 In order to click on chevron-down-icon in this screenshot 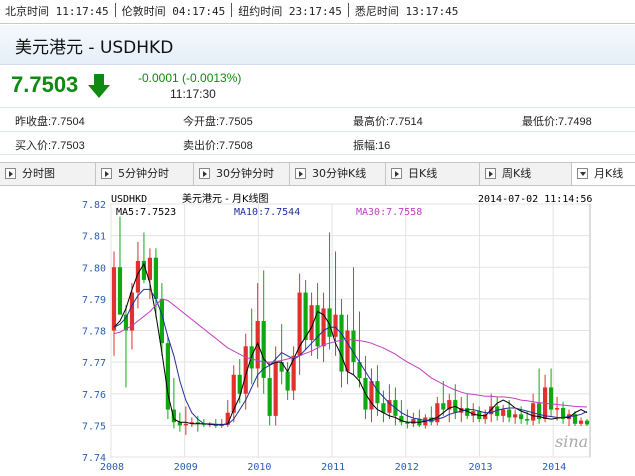, I will do `click(582, 173)`.